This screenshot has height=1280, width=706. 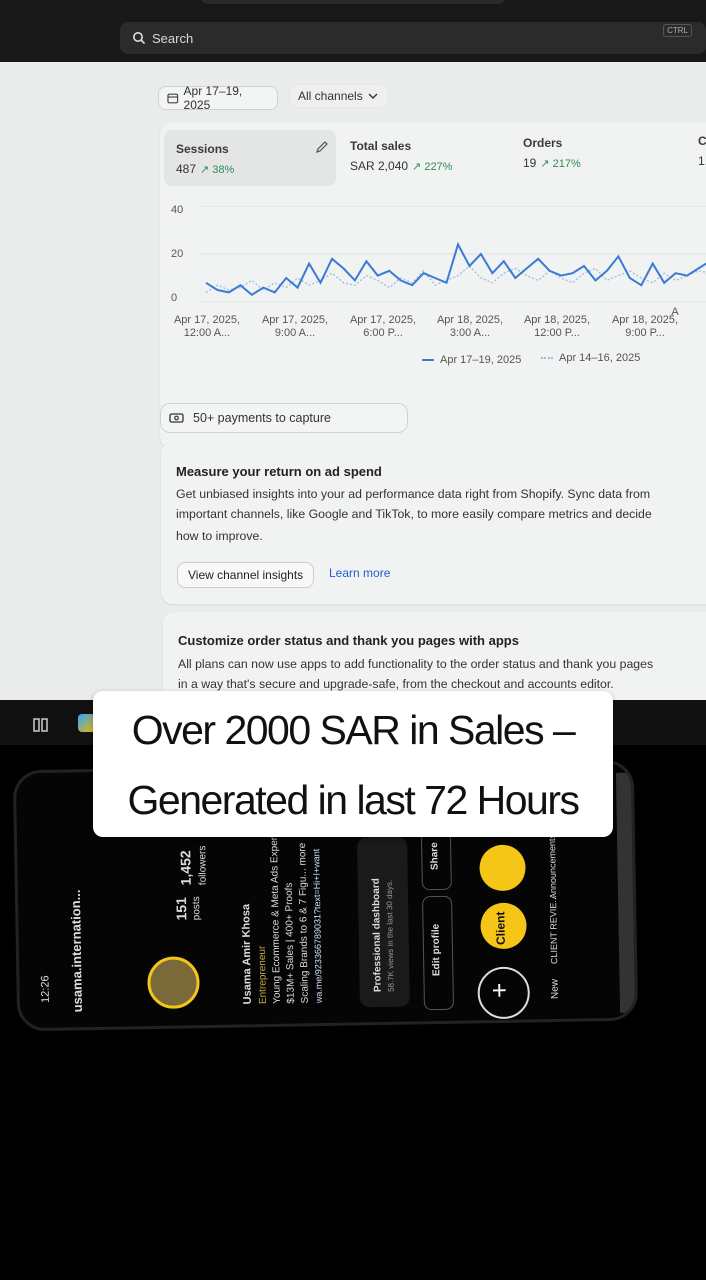 What do you see at coordinates (401, 156) in the screenshot?
I see `metric-total-sales: Total sales SAR 2,040 ↗ 227%` at bounding box center [401, 156].